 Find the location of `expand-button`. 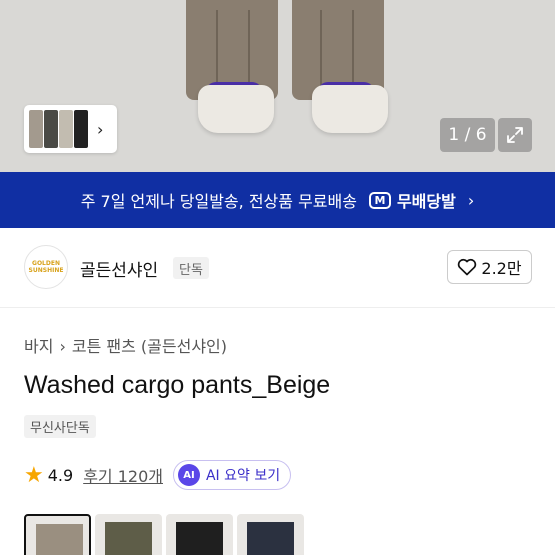

expand-button is located at coordinates (515, 135).